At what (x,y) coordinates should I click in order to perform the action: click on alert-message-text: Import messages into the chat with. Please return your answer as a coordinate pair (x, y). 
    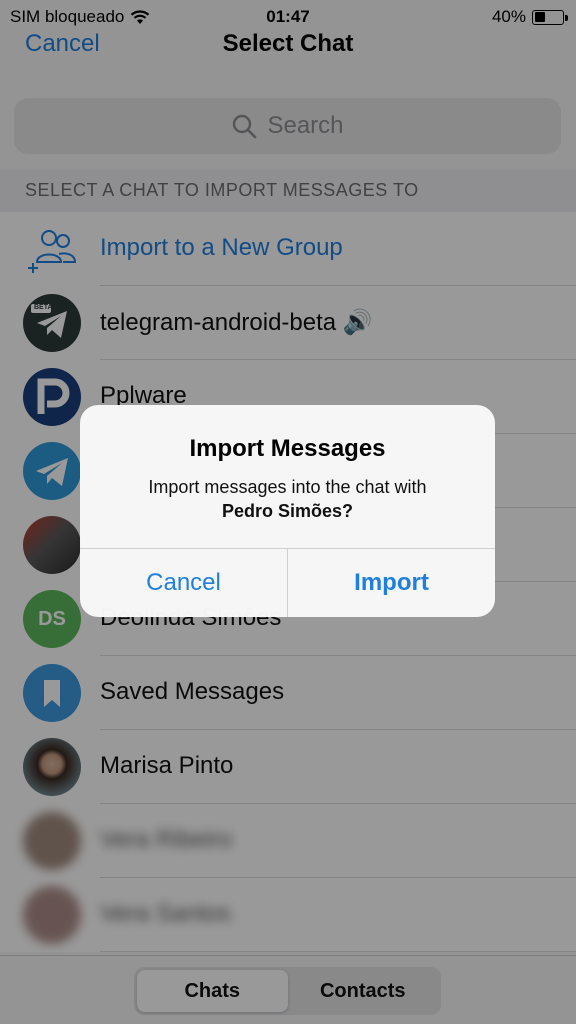
    Looking at the image, I should click on (287, 487).